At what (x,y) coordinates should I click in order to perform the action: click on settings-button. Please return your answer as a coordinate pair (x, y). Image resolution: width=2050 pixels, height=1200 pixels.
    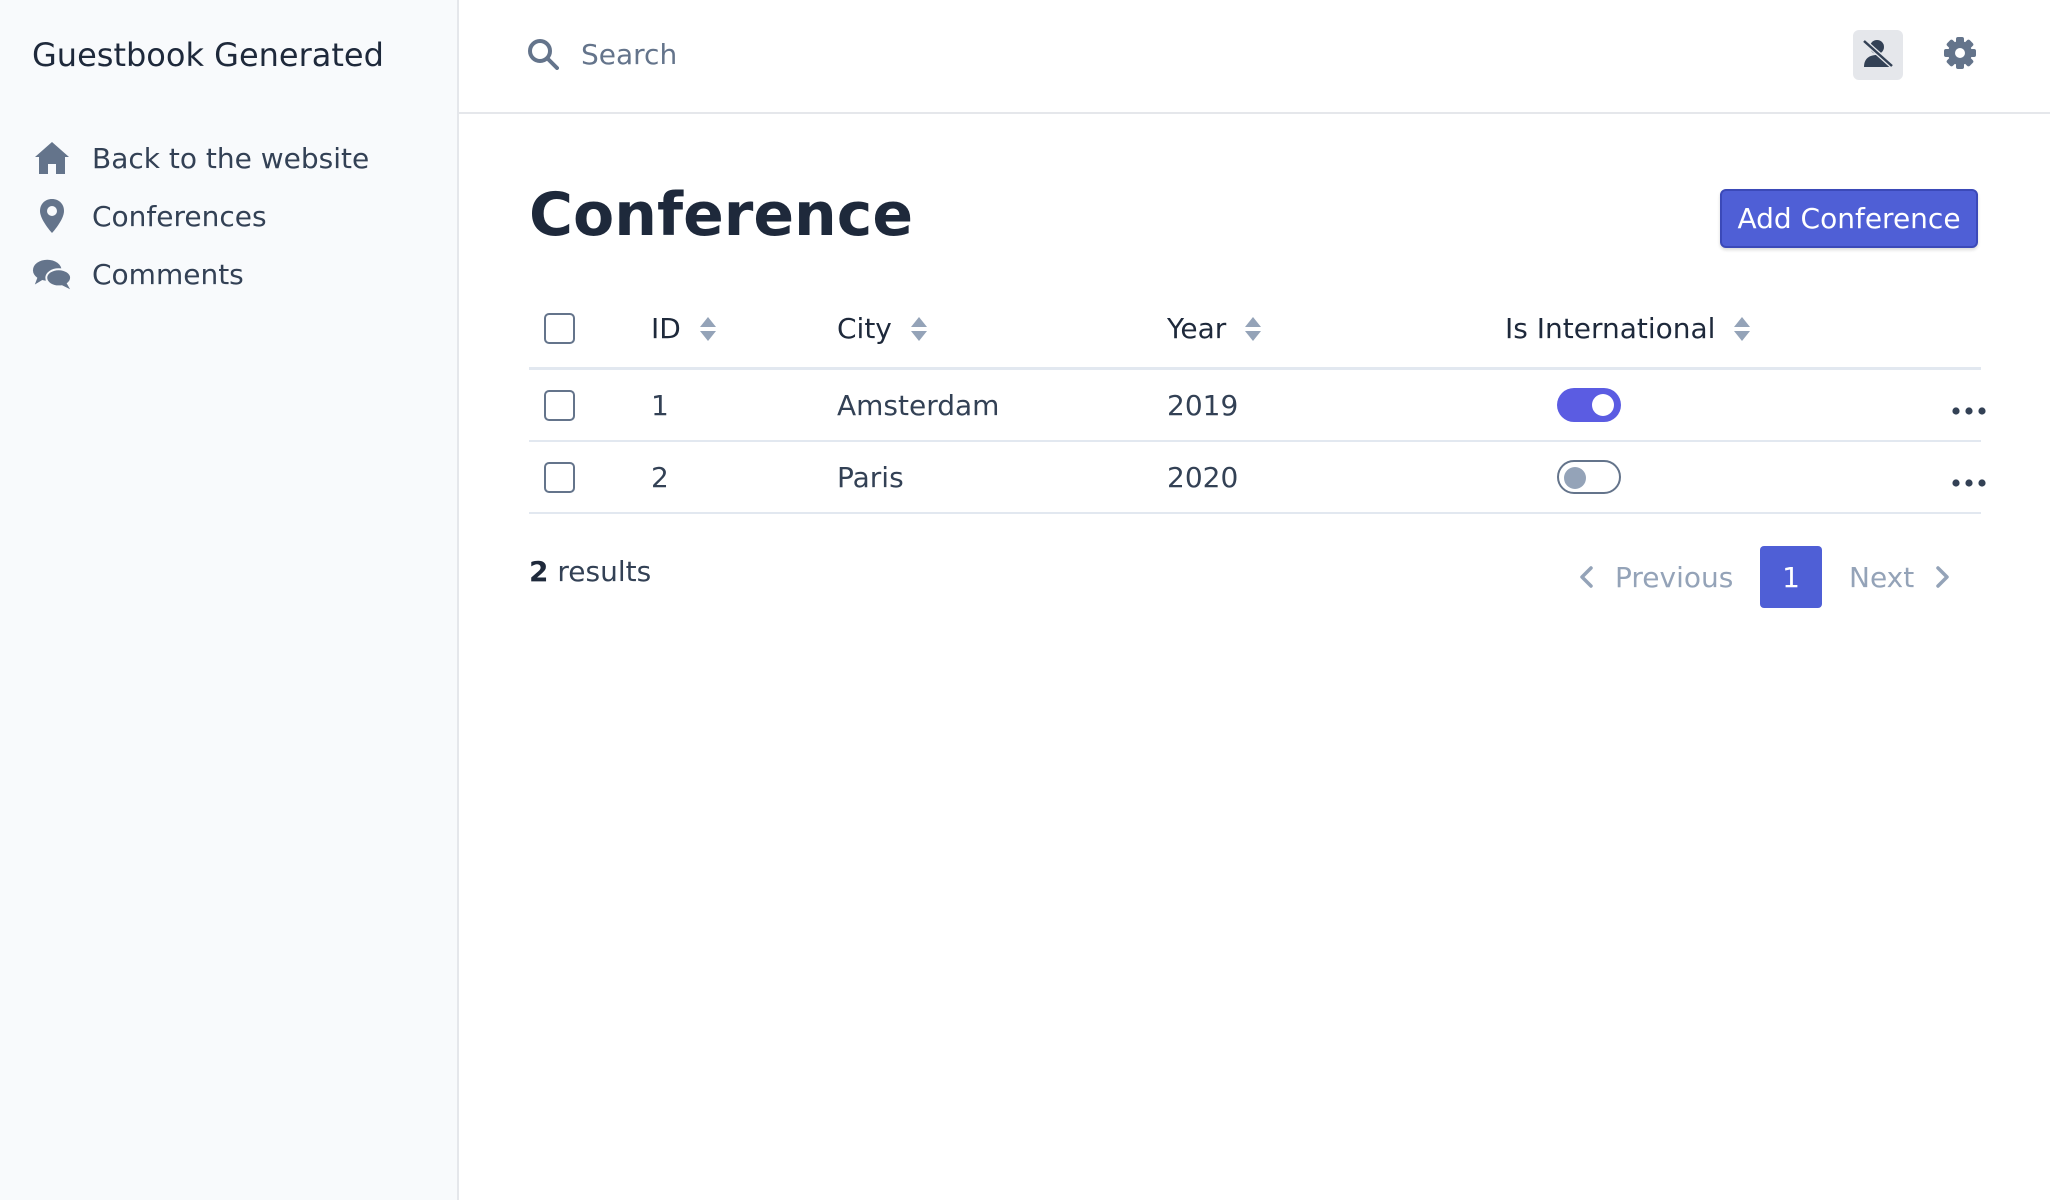
    Looking at the image, I should click on (1961, 54).